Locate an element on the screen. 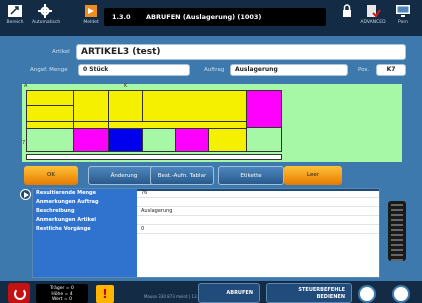  etikette-label: Etikette is located at coordinates (251, 176).